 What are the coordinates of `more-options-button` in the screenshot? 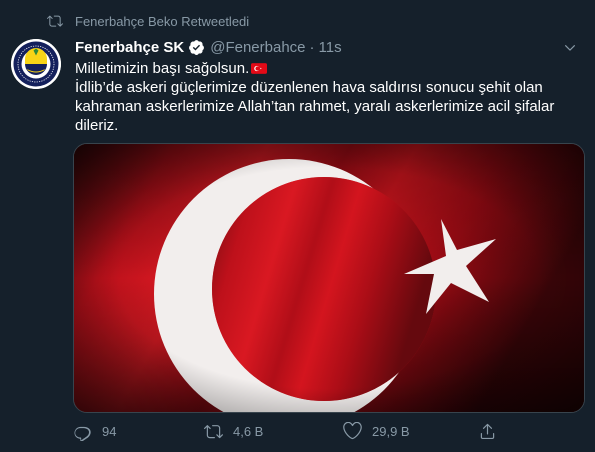 It's located at (570, 48).